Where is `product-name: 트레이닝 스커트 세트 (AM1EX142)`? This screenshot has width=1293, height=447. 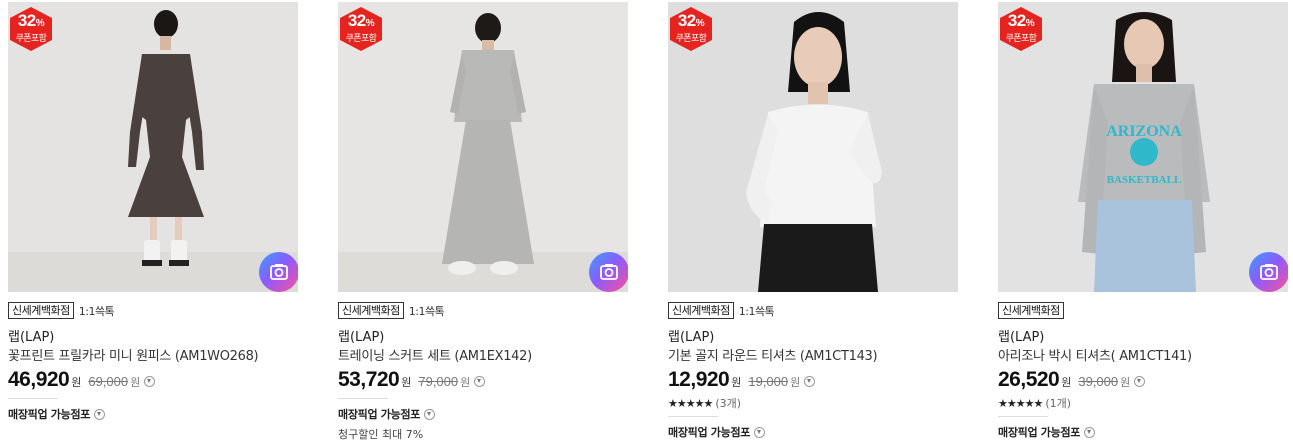
product-name: 트레이닝 스커트 세트 (AM1EX142) is located at coordinates (435, 354).